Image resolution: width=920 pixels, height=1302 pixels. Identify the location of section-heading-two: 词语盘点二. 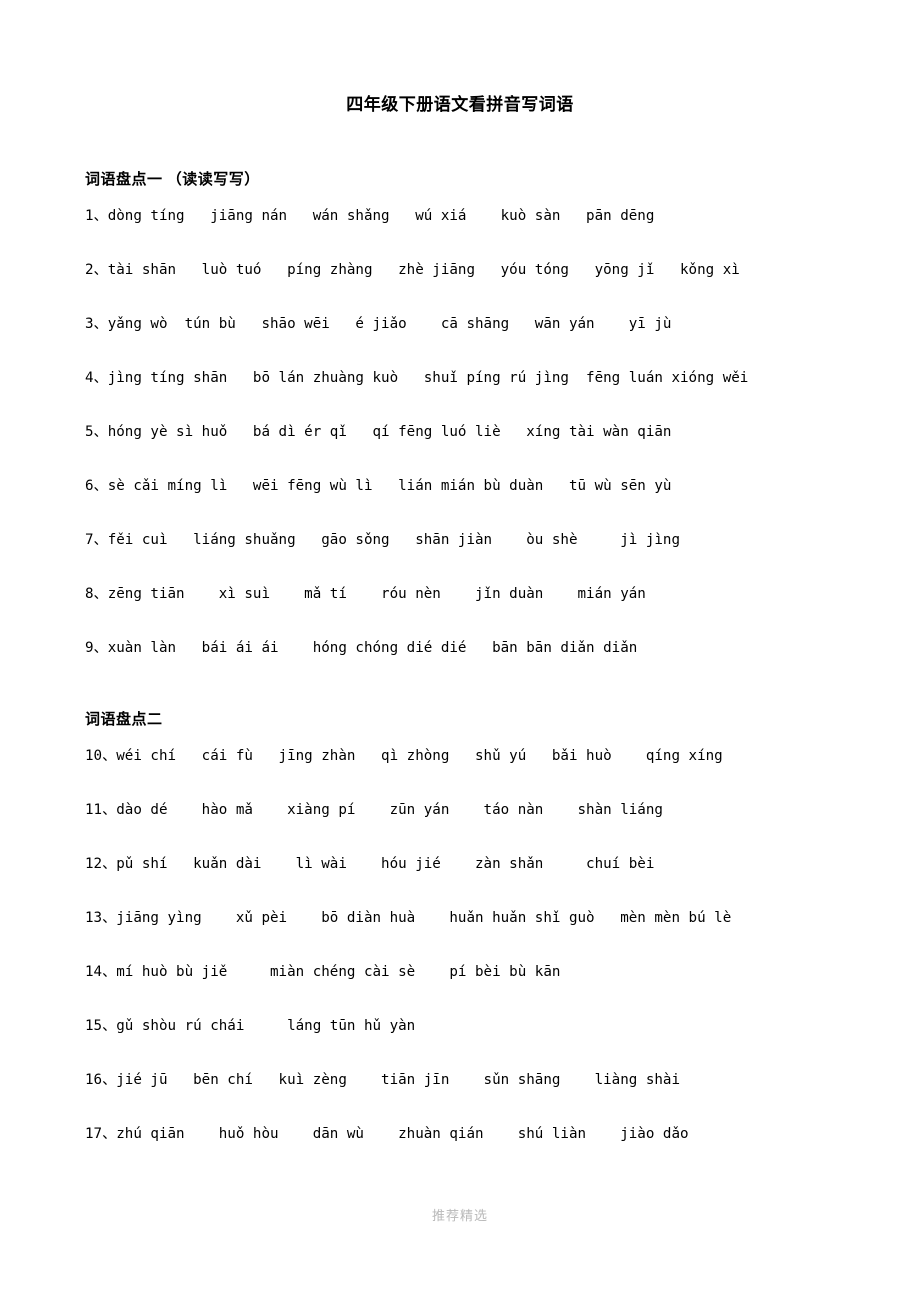
(124, 720).